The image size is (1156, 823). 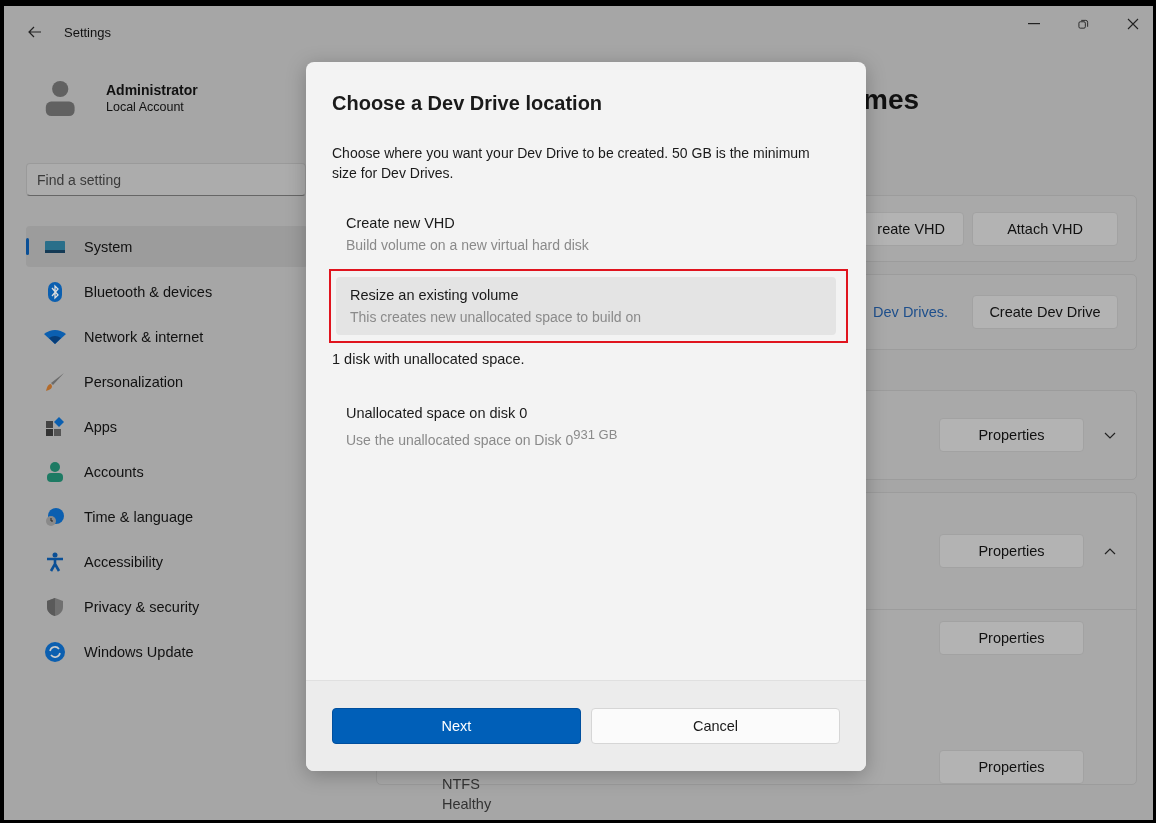 I want to click on close-icon, so click(x=1133, y=24).